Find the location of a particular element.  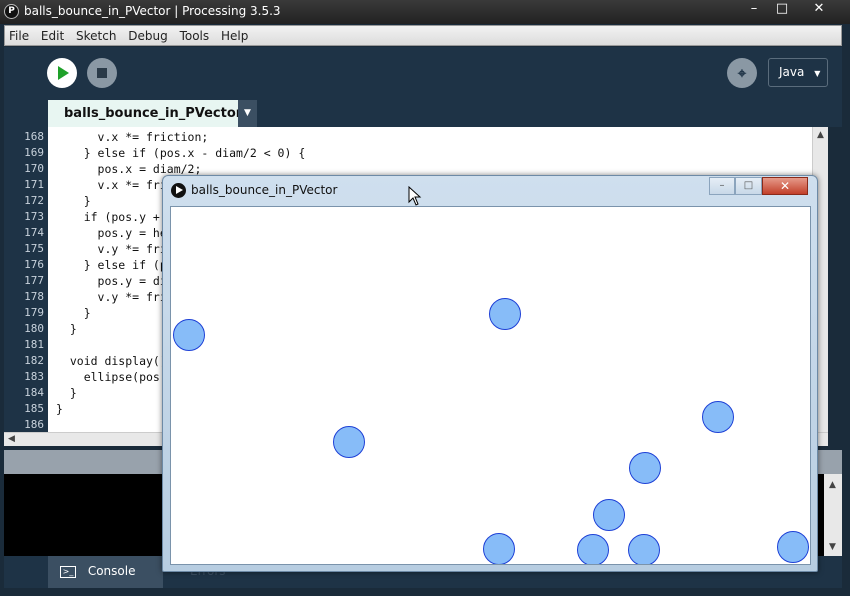

line-number: 175 is located at coordinates (34, 248).